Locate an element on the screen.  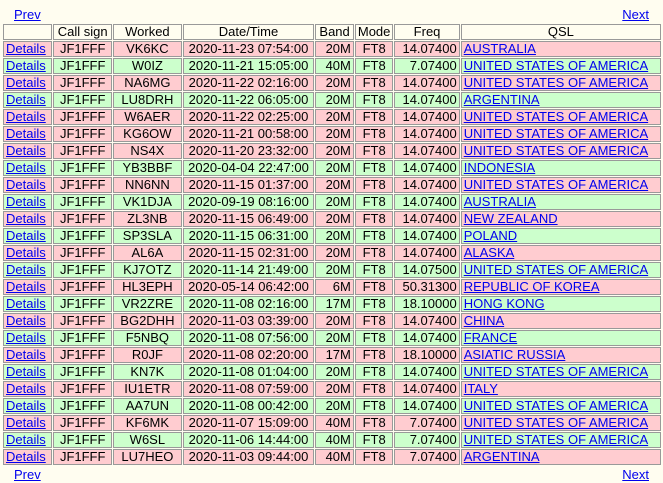
qsl-country-link: ITALY is located at coordinates (481, 389).